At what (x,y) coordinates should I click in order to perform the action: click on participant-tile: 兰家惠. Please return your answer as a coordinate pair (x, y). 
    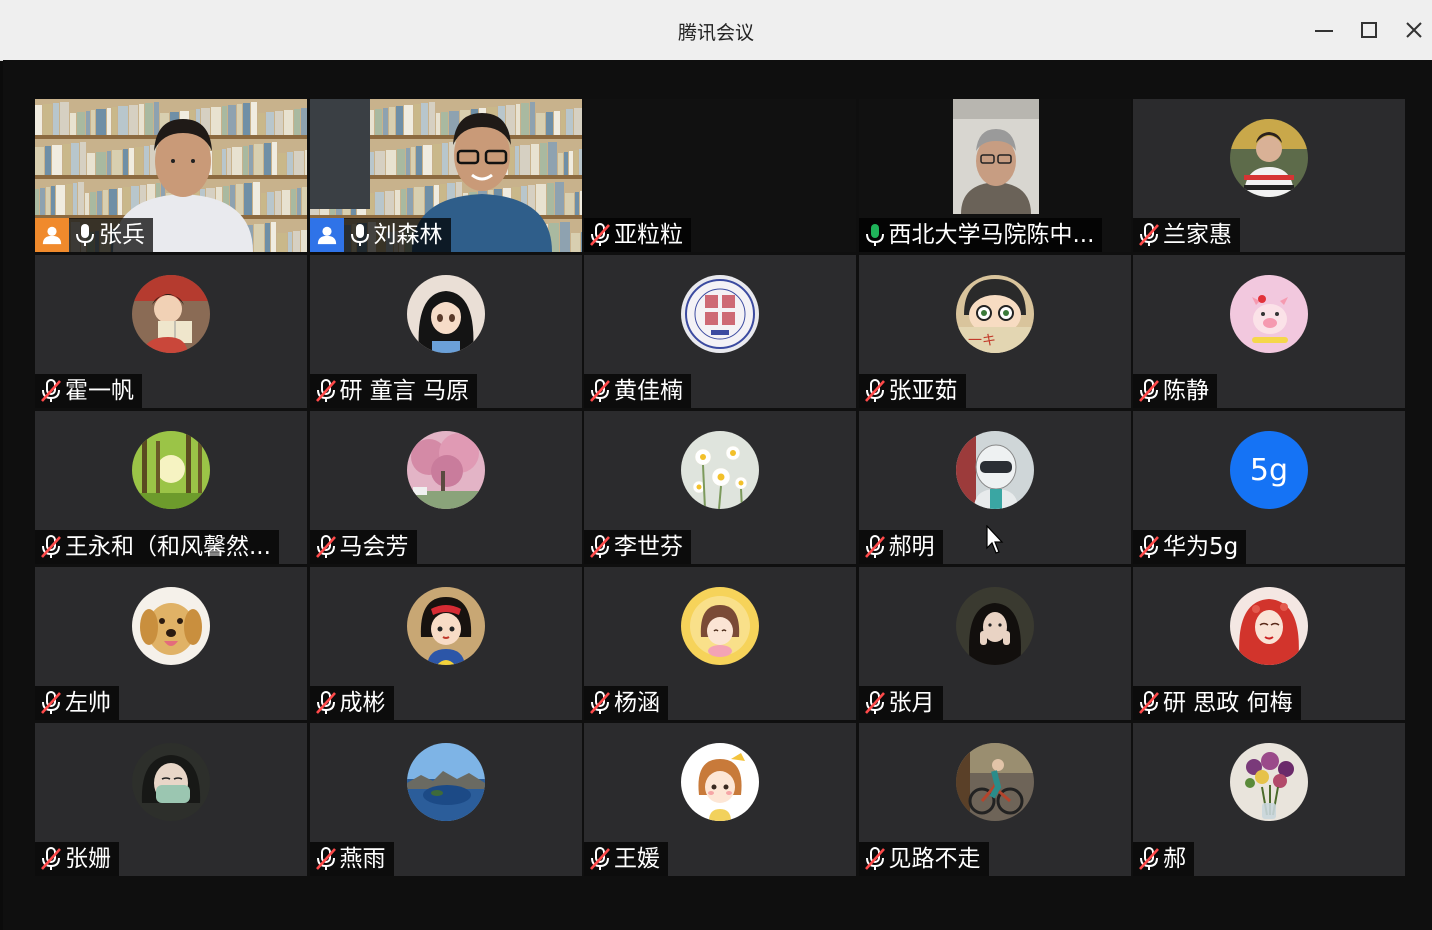
    Looking at the image, I should click on (1269, 175).